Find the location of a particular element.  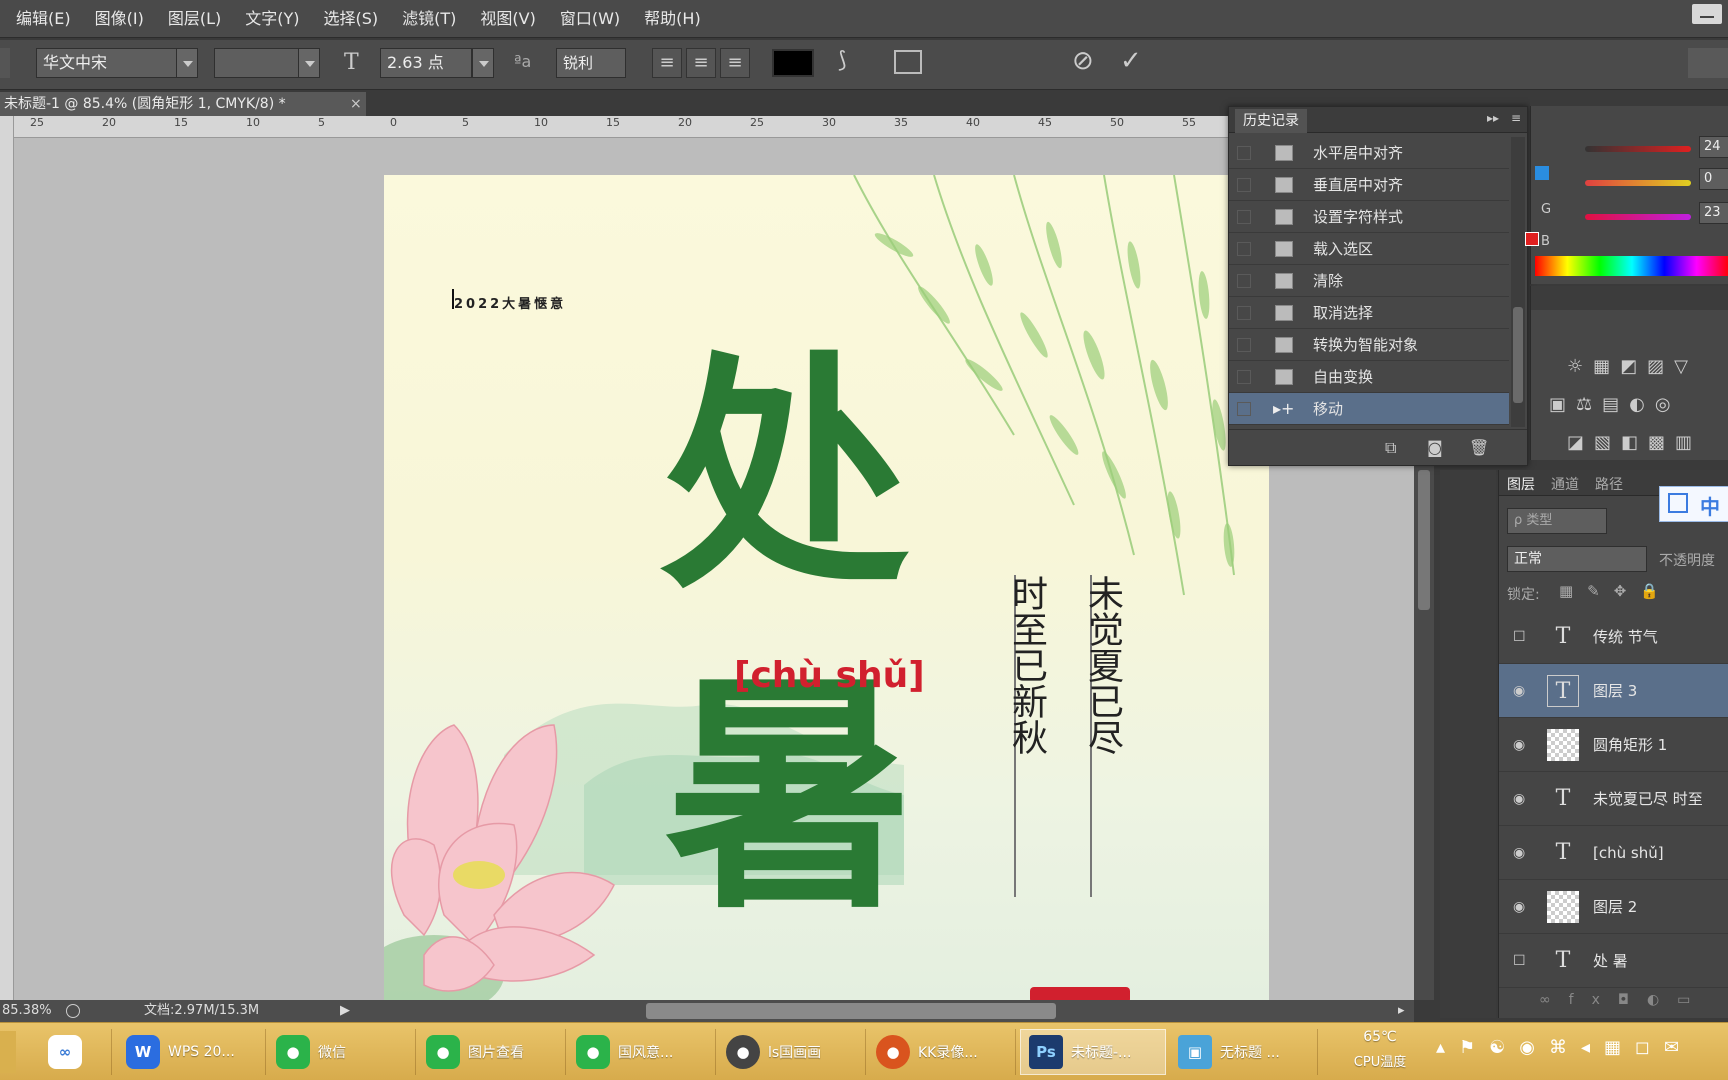

layer-row-selected: ◉ T 图层 3 is located at coordinates (1613, 691).